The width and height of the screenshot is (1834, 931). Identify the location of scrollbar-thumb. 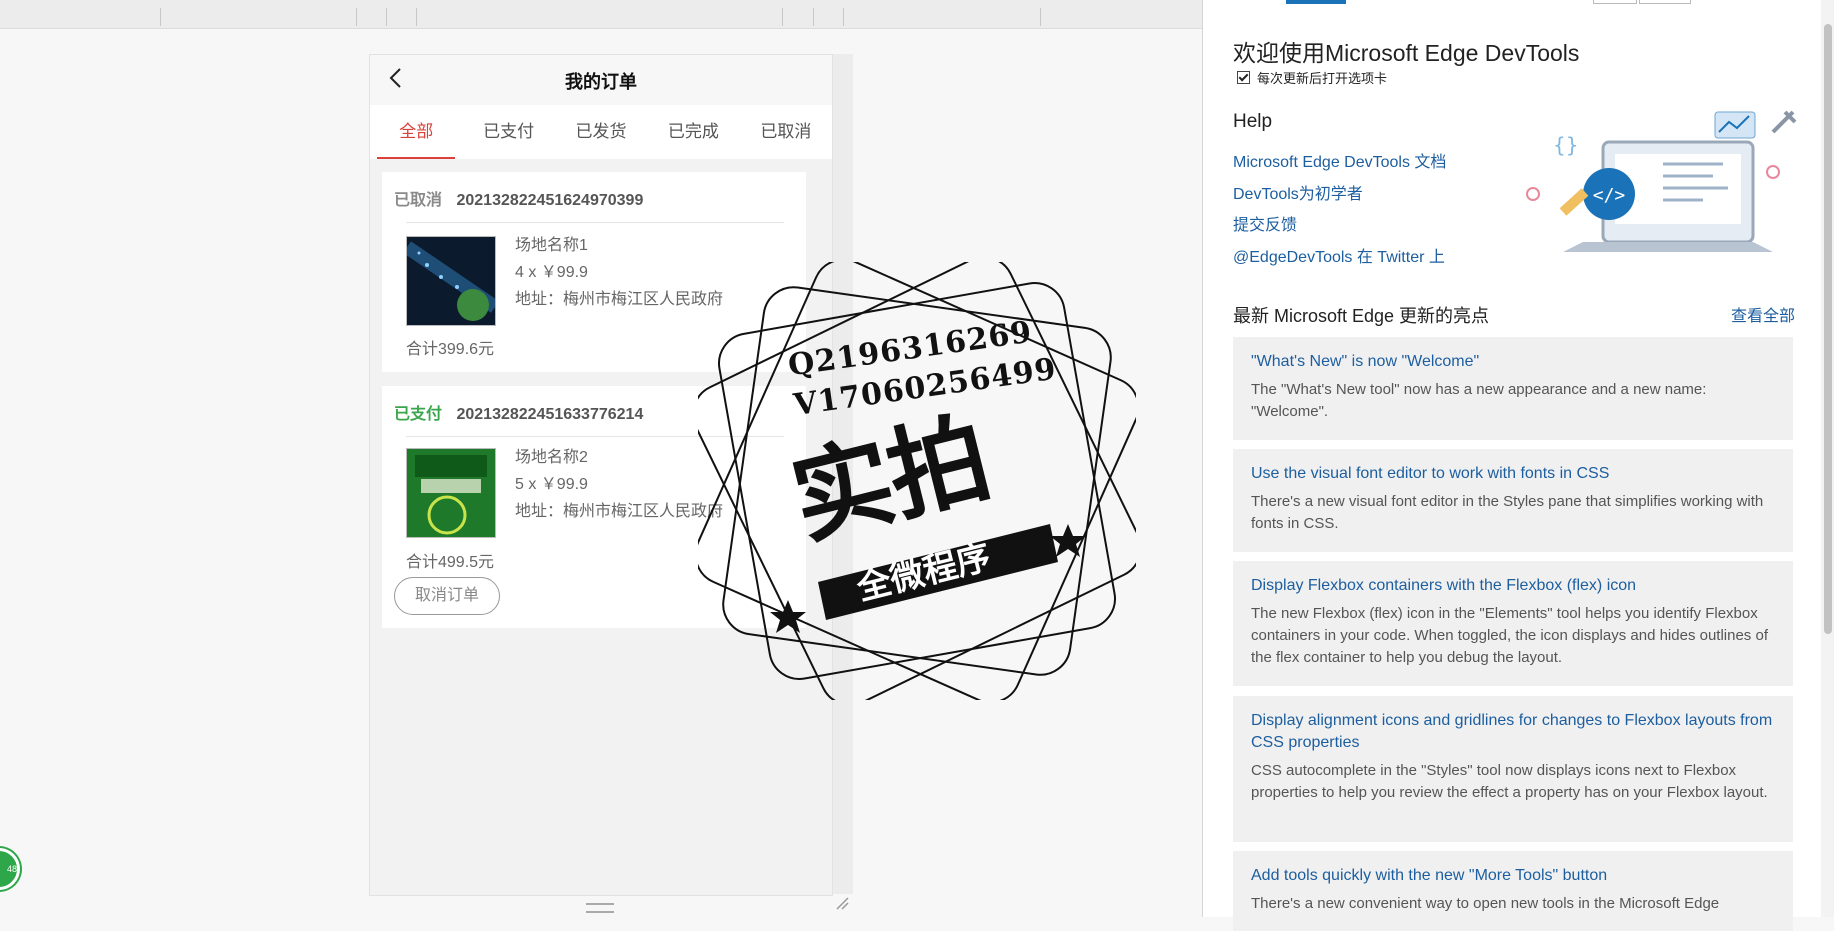
(1828, 329).